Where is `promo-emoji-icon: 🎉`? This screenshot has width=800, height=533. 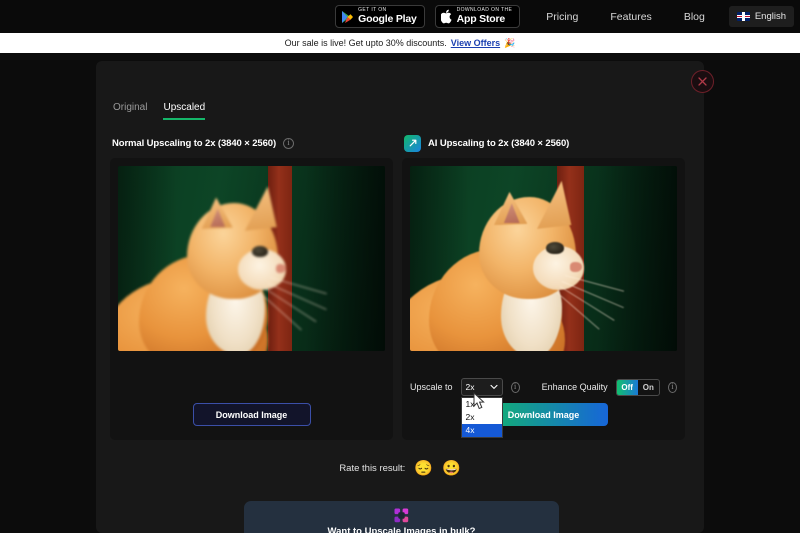 promo-emoji-icon: 🎉 is located at coordinates (510, 42).